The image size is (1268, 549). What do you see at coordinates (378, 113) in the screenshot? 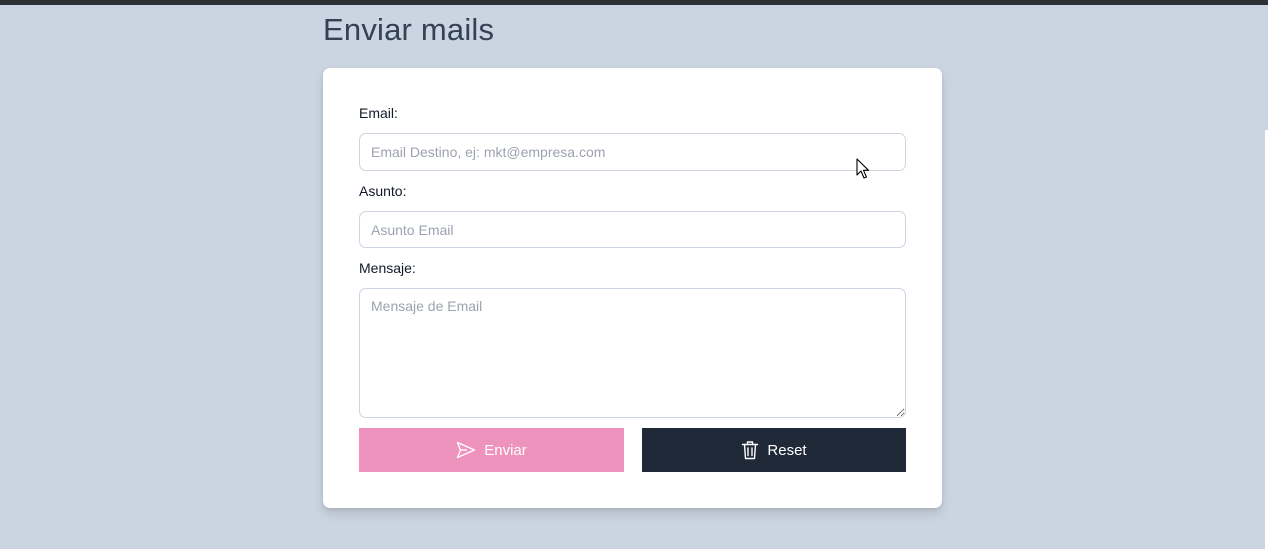
I see `email-label: Email:` at bounding box center [378, 113].